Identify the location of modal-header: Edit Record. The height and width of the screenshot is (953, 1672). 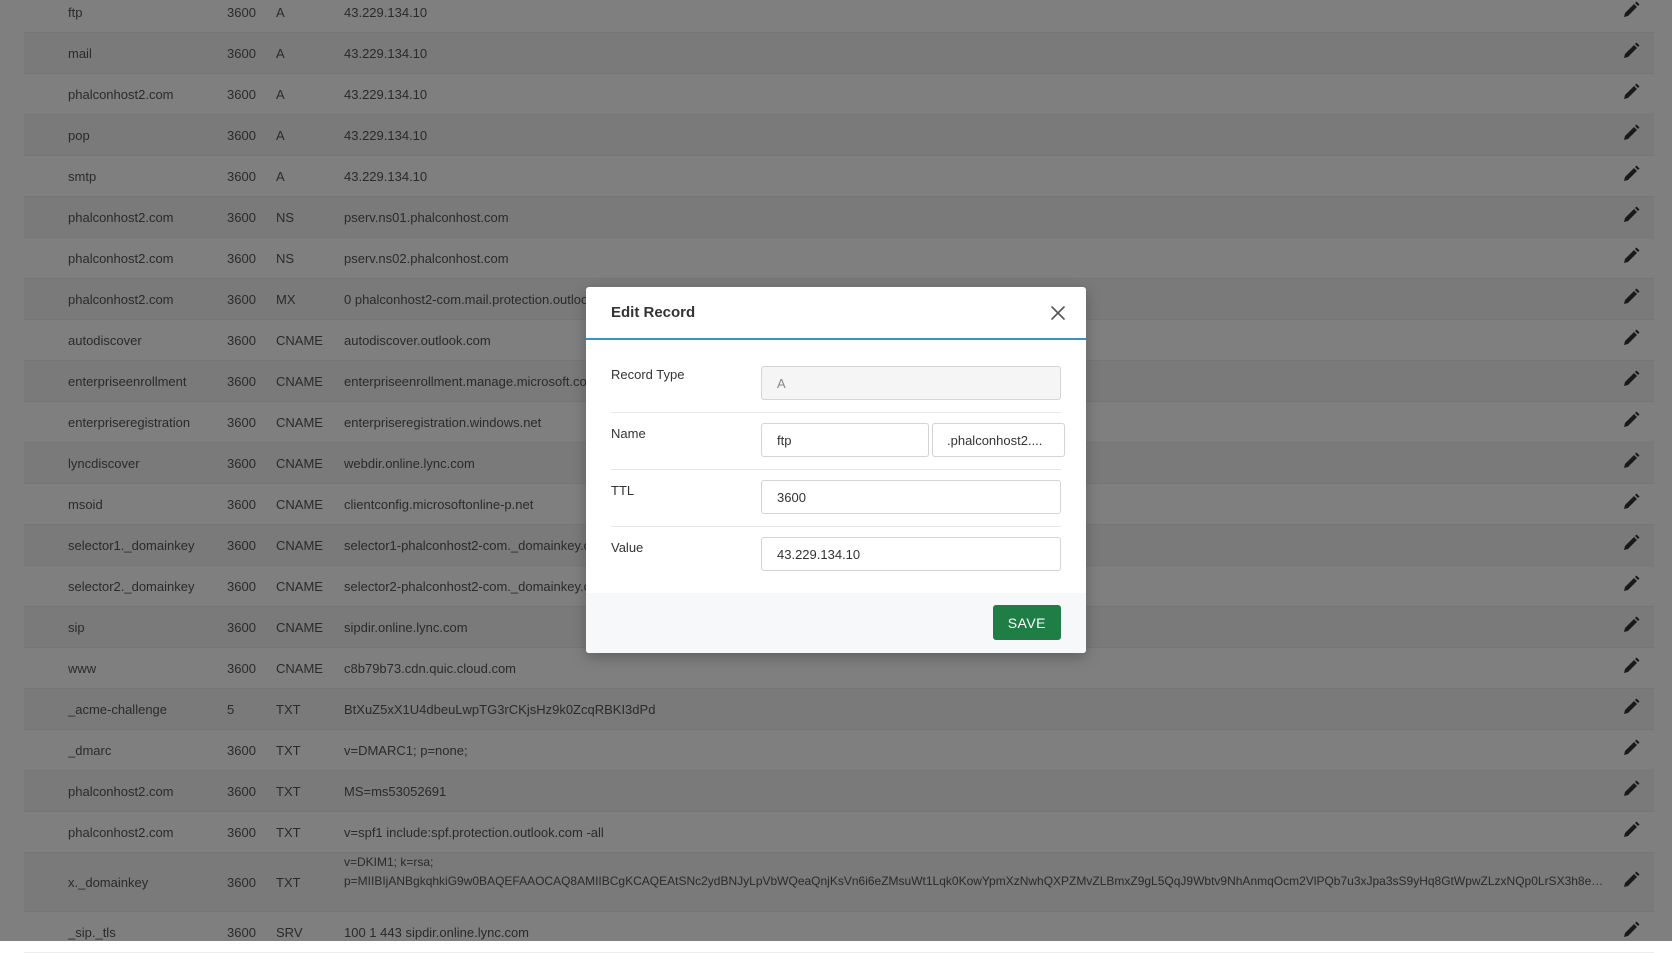
(836, 313).